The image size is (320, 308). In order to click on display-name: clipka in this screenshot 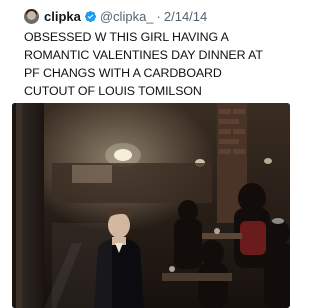, I will do `click(62, 16)`.